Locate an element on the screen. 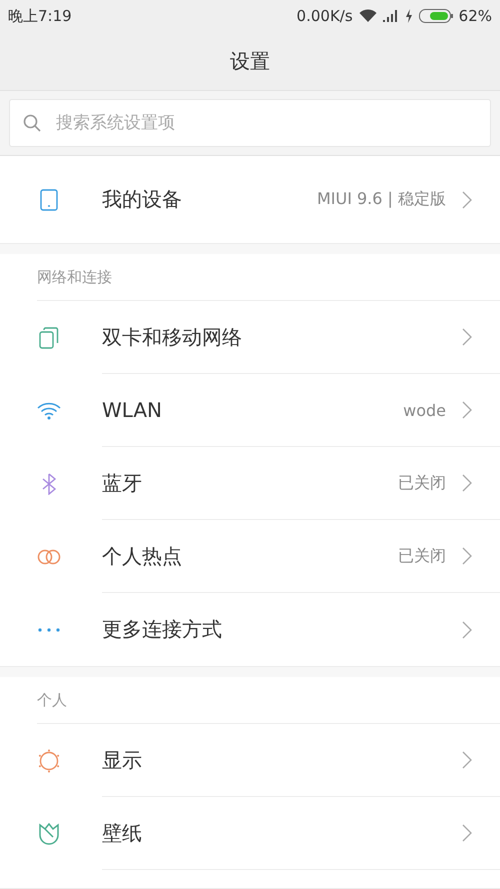 This screenshot has width=500, height=889. row-label: 我的设备 is located at coordinates (142, 199).